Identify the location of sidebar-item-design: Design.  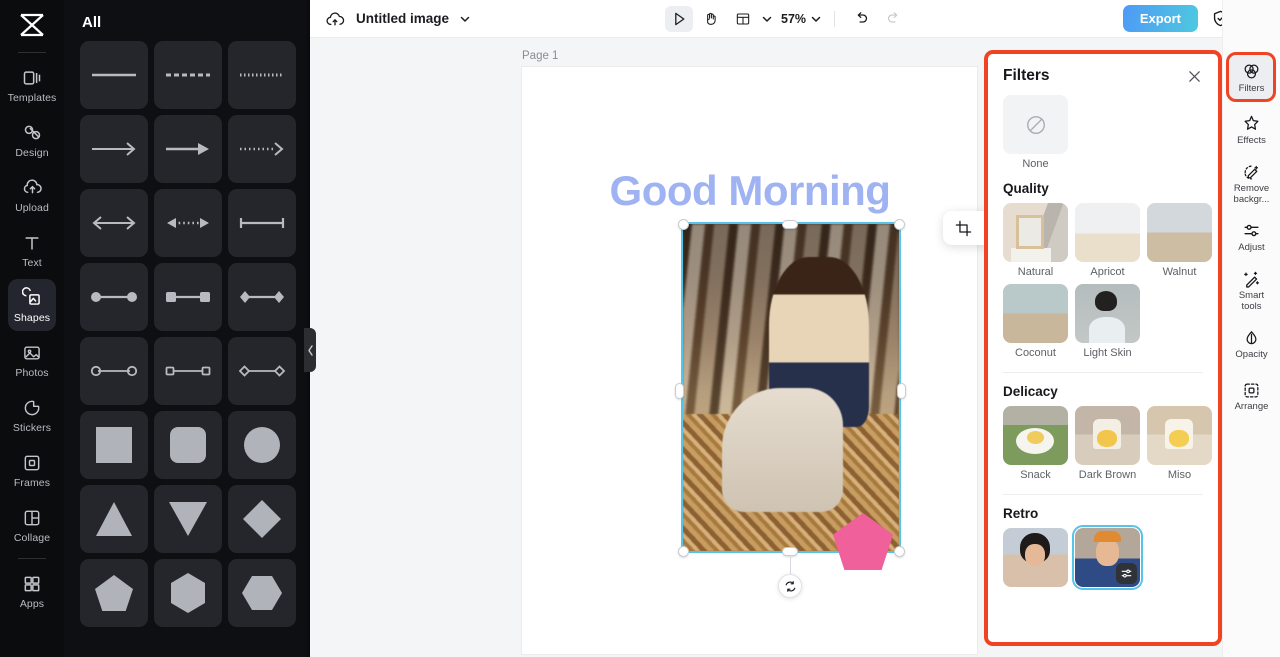
(32, 140).